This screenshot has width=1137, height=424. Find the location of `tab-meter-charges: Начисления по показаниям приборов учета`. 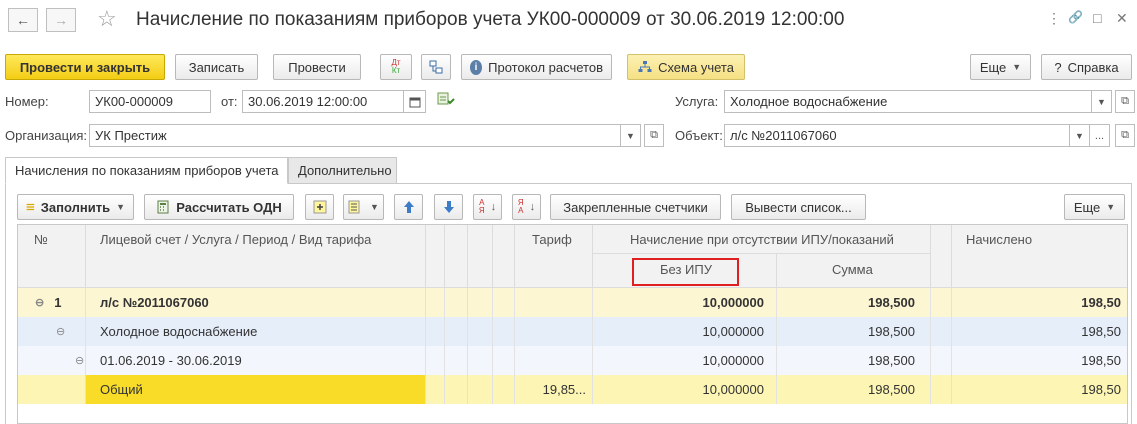

tab-meter-charges: Начисления по показаниям приборов учета is located at coordinates (146, 170).